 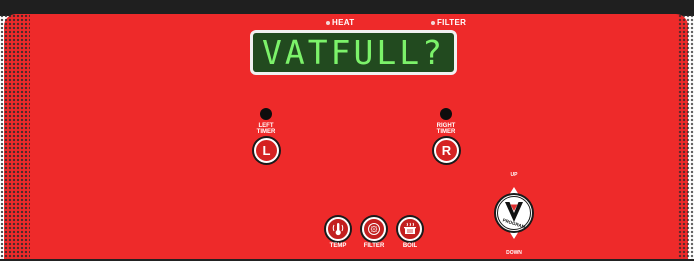 I want to click on right-timer-button-label: R, so click(x=446, y=150).